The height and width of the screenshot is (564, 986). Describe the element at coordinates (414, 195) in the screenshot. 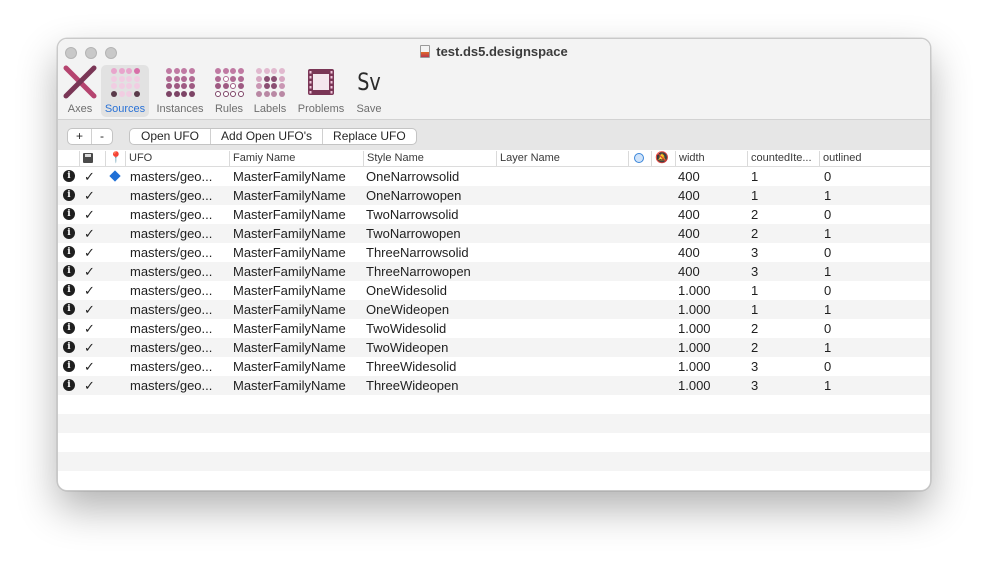

I see `style-name-cell: OneNarrowopen` at that location.